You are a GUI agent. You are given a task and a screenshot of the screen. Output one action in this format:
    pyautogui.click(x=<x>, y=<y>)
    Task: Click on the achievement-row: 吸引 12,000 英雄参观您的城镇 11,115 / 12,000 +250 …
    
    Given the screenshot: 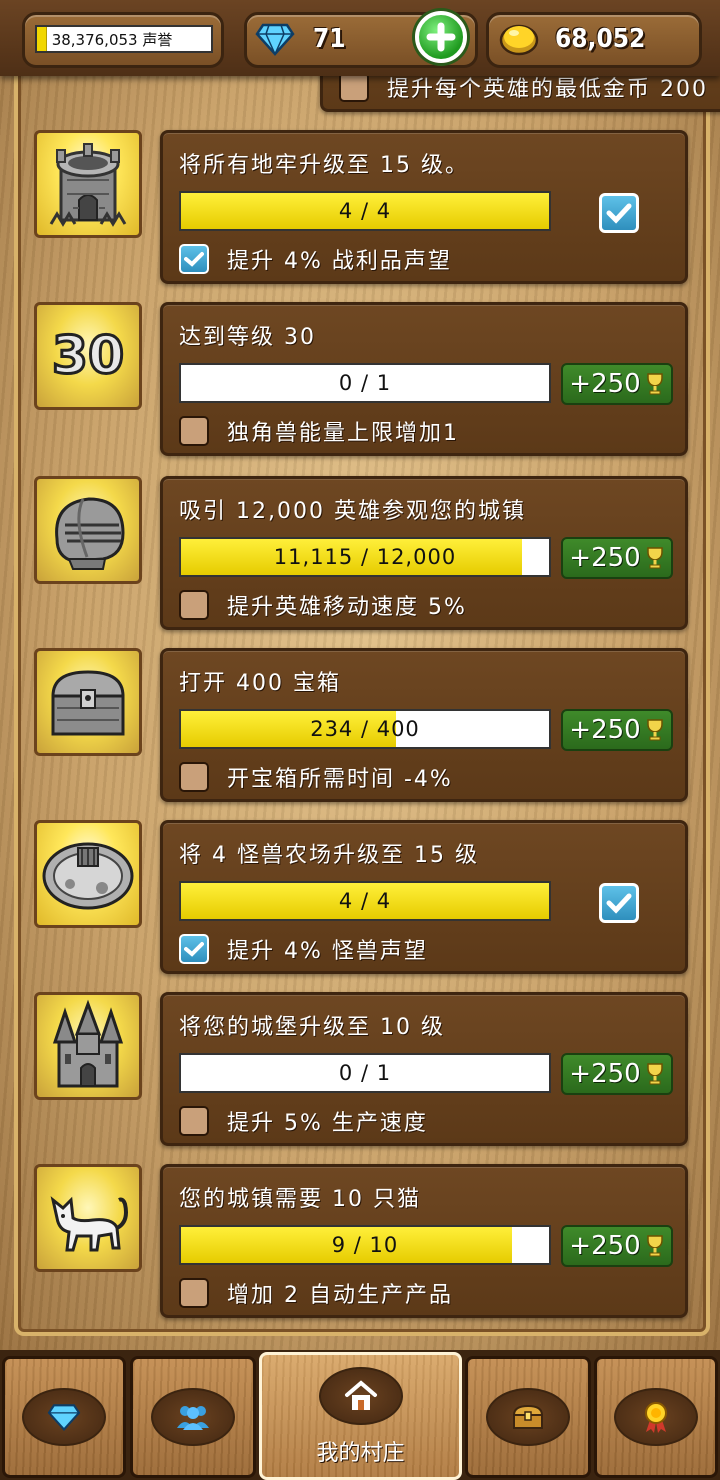 What is the action you would take?
    pyautogui.click(x=360, y=555)
    